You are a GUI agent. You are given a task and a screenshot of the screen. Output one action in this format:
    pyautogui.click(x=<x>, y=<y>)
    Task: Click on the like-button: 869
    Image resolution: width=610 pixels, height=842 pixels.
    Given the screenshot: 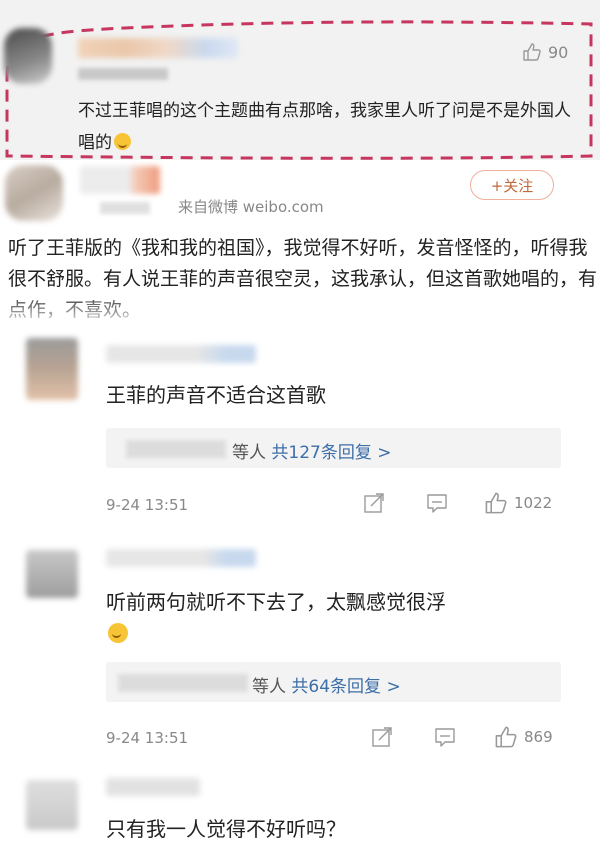 What is the action you would take?
    pyautogui.click(x=523, y=737)
    